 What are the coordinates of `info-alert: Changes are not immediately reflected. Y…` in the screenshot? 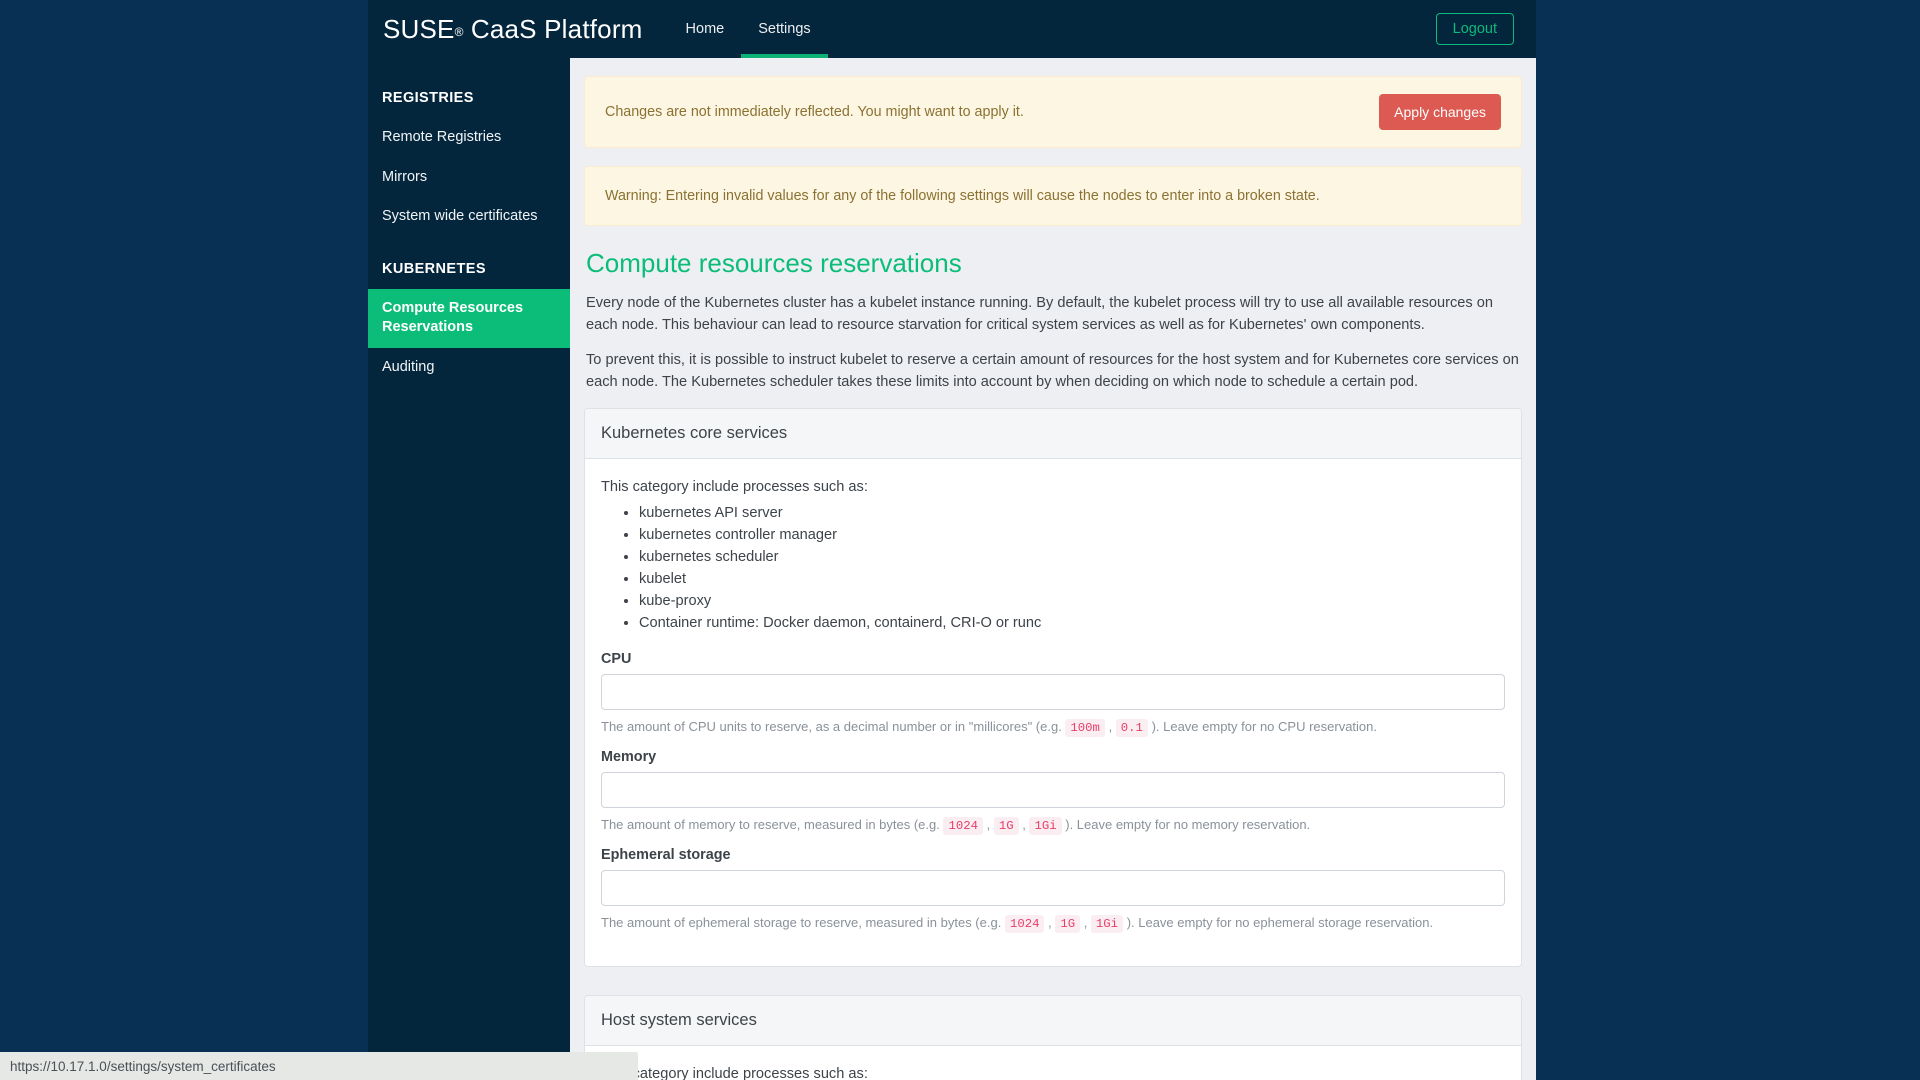 It's located at (1053, 112).